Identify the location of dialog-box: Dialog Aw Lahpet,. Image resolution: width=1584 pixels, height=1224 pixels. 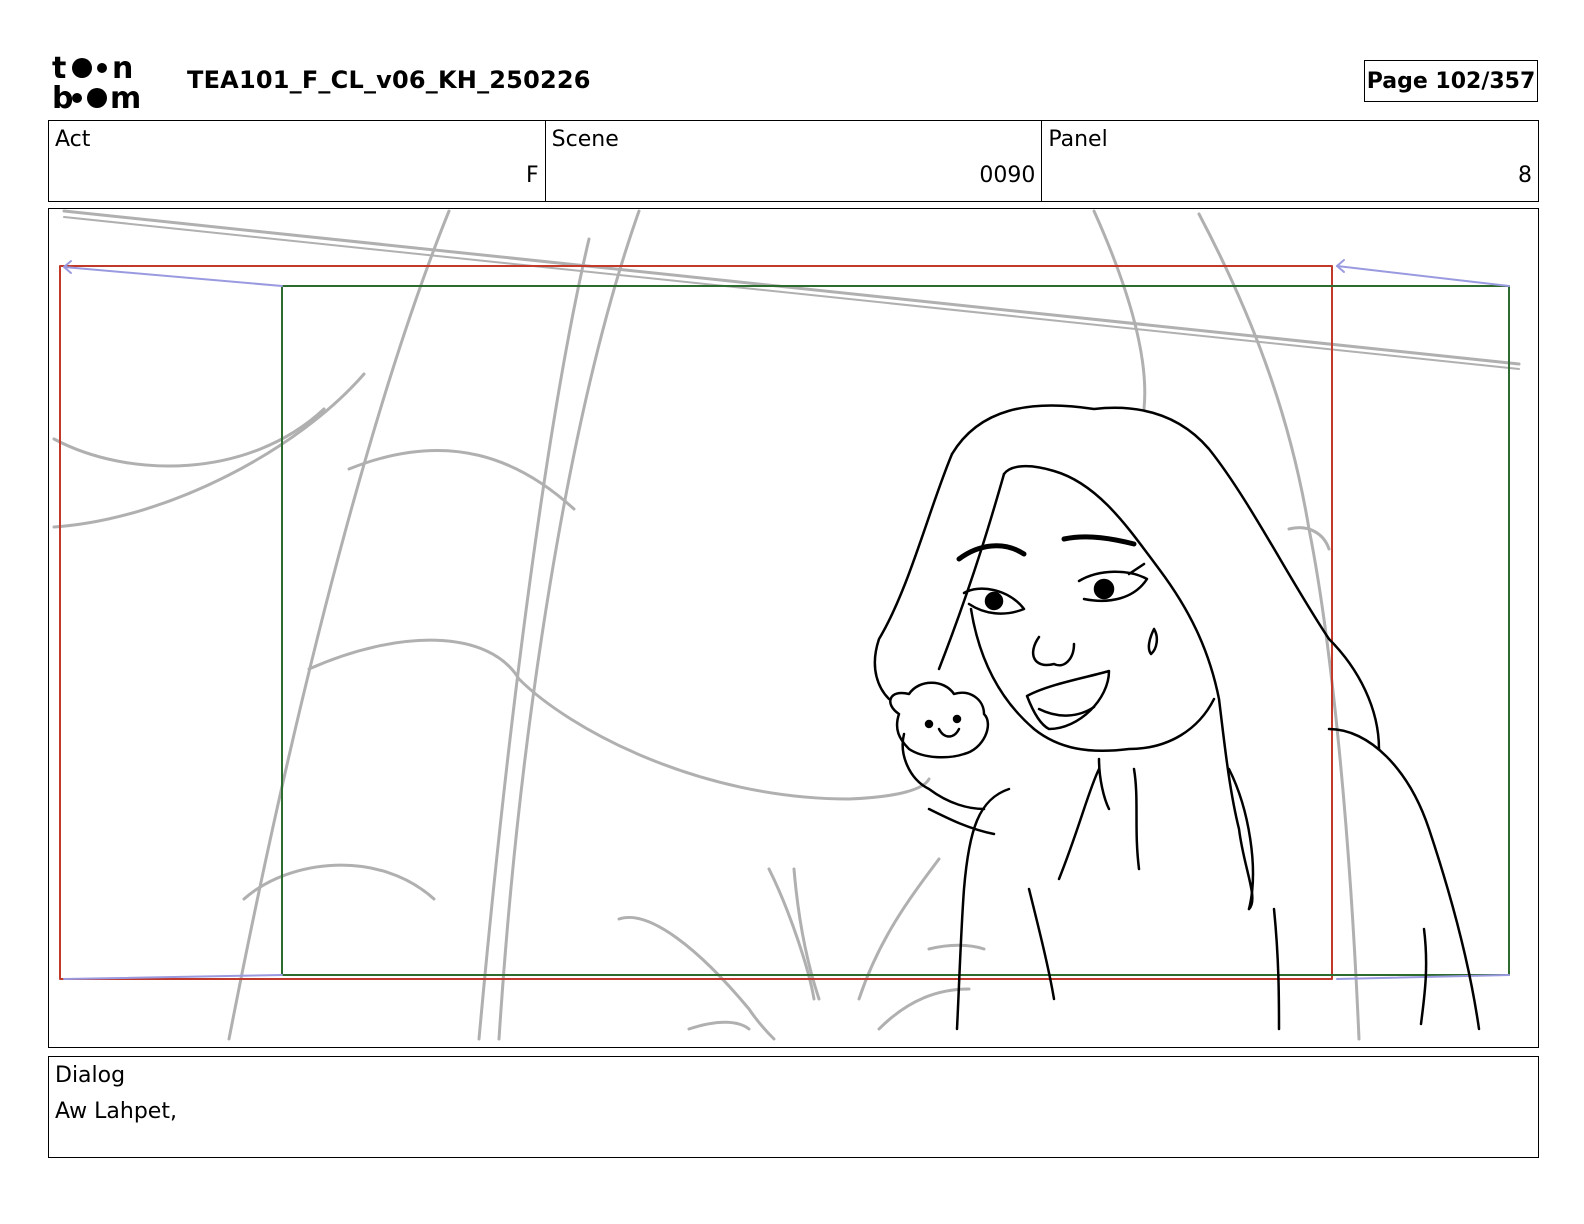
(793, 1107).